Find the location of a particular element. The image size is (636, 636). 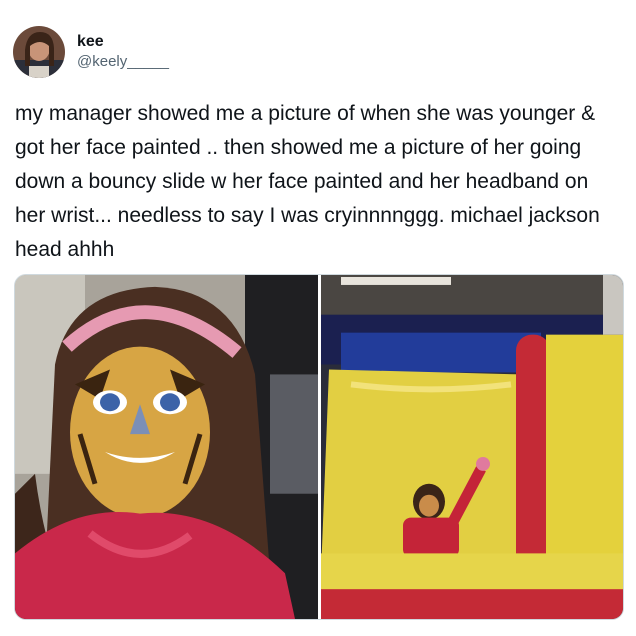

user-handle: @keely_____ is located at coordinates (123, 62).